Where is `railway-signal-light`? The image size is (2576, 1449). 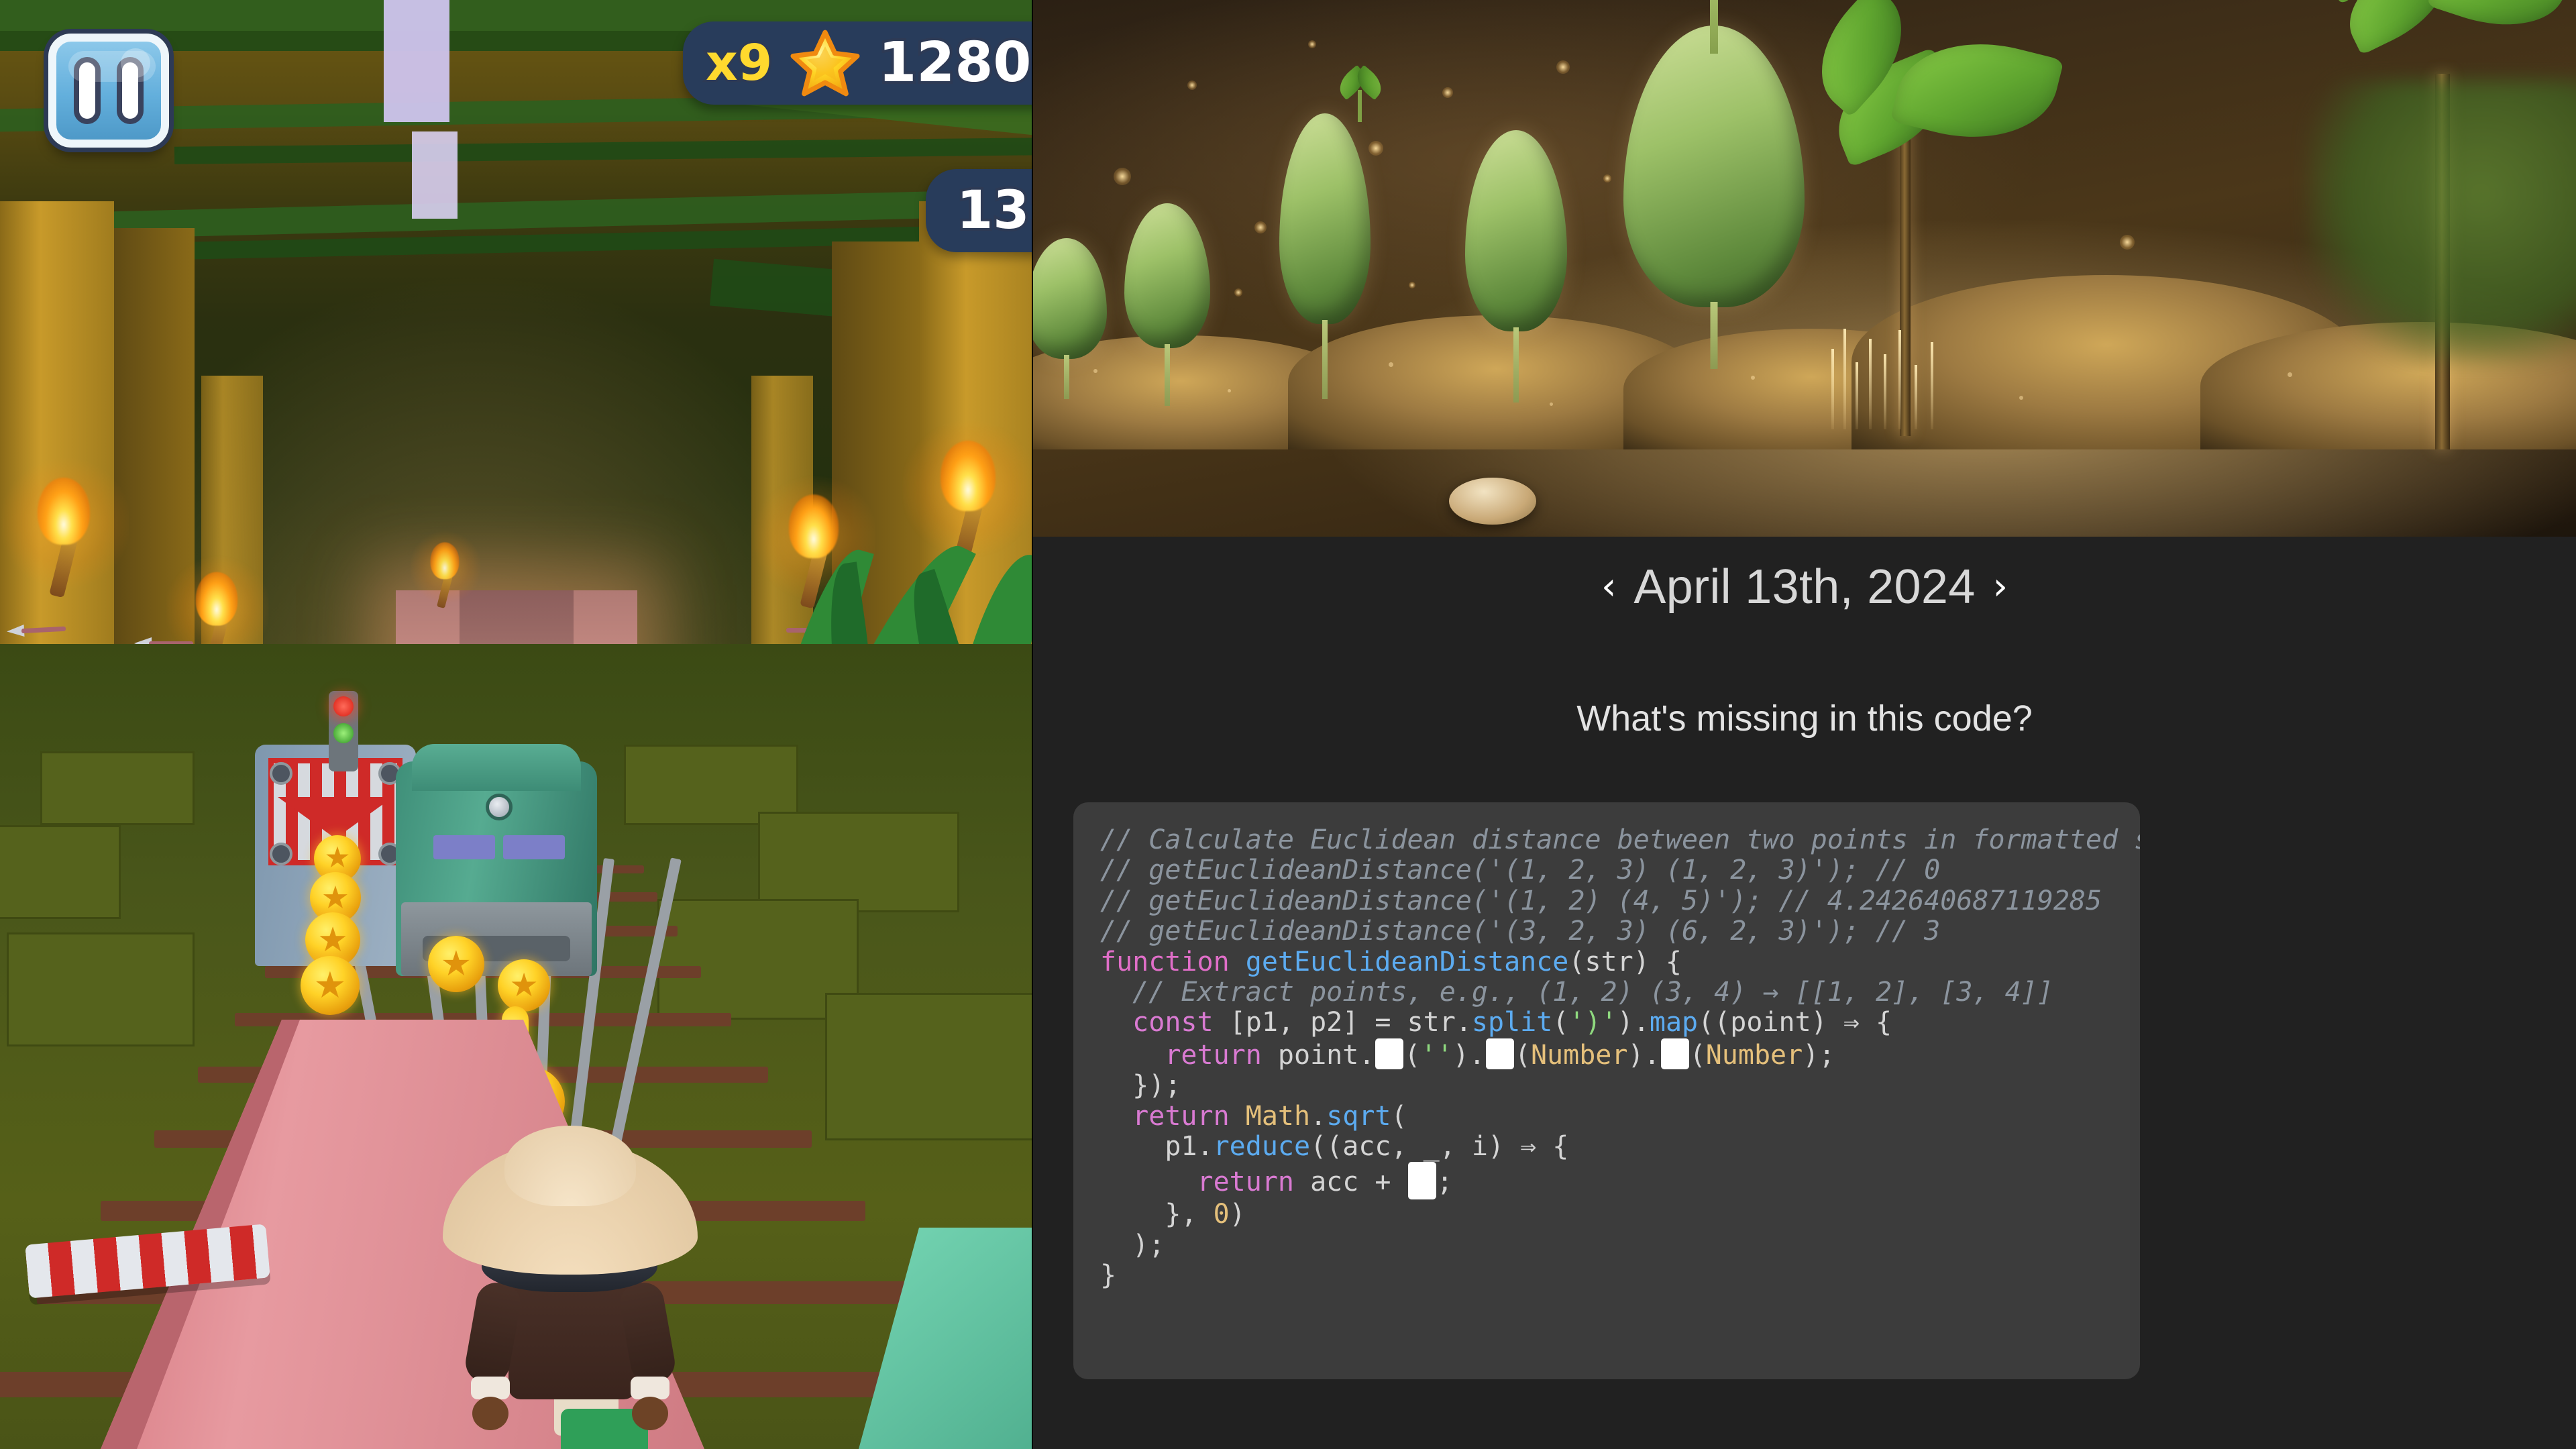
railway-signal-light is located at coordinates (343, 731).